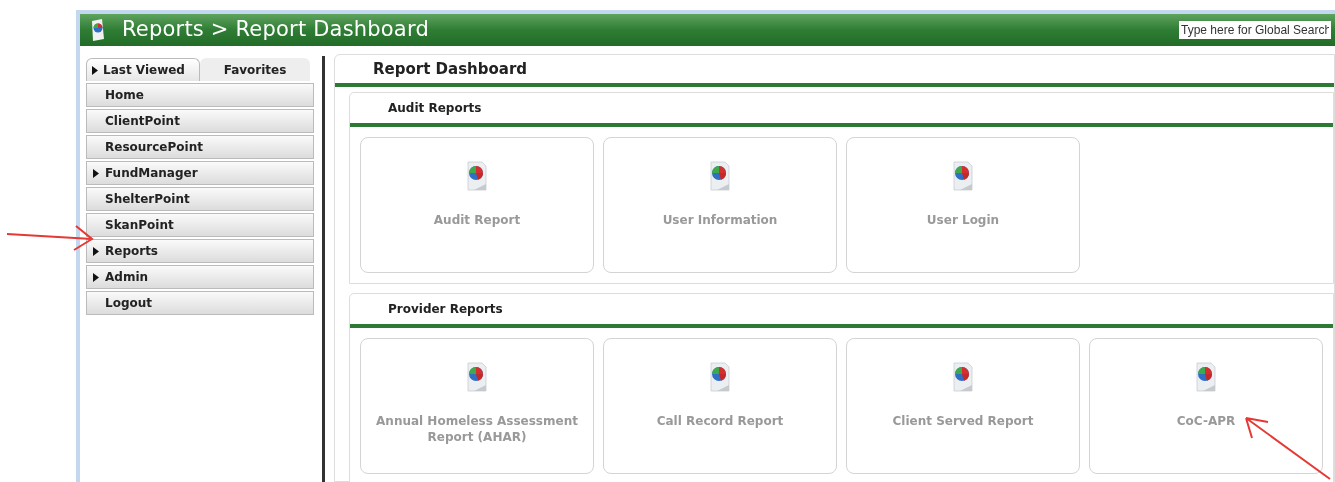 Image resolution: width=1335 pixels, height=482 pixels. What do you see at coordinates (477, 220) in the screenshot?
I see `report-label: Audit Report` at bounding box center [477, 220].